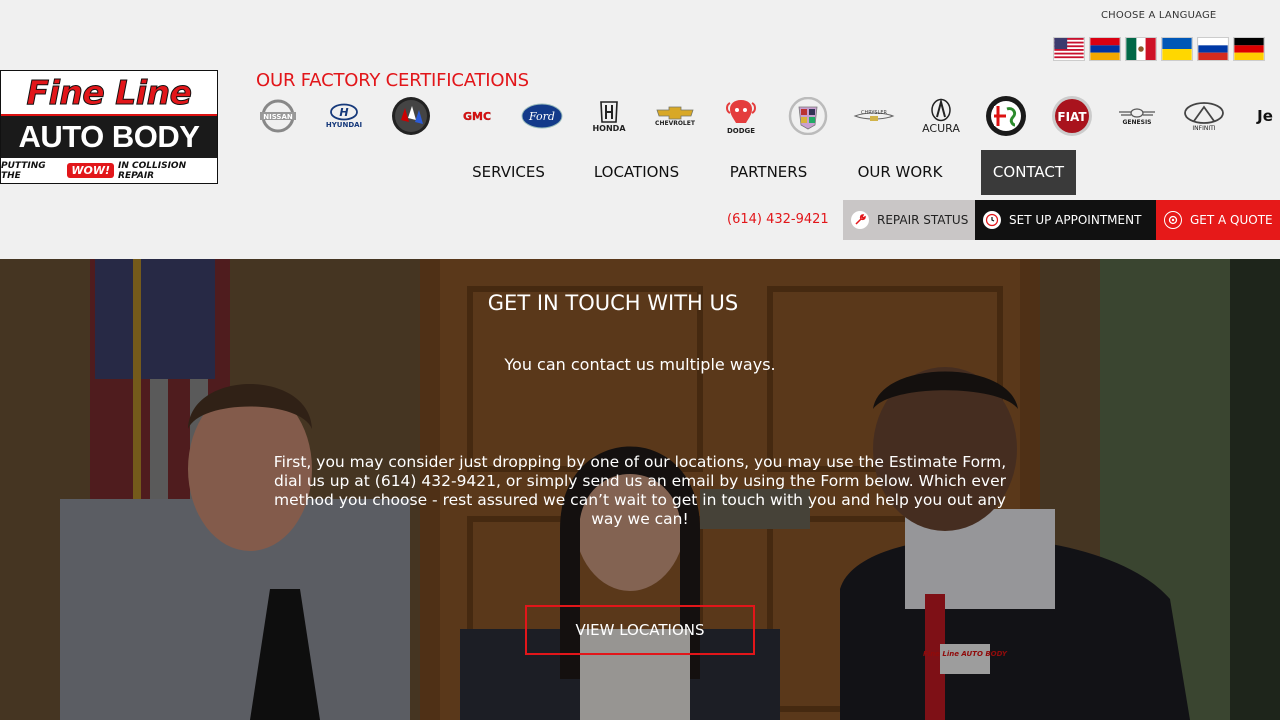 This screenshot has width=1280, height=720. Describe the element at coordinates (613, 303) in the screenshot. I see `hero-title: GET IN TOUCH WITH US` at that location.